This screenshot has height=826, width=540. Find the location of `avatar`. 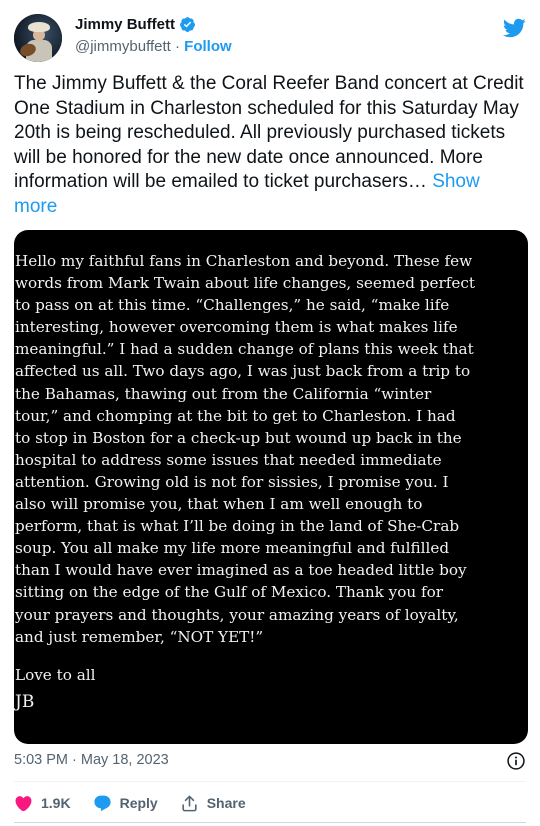

avatar is located at coordinates (38, 38).